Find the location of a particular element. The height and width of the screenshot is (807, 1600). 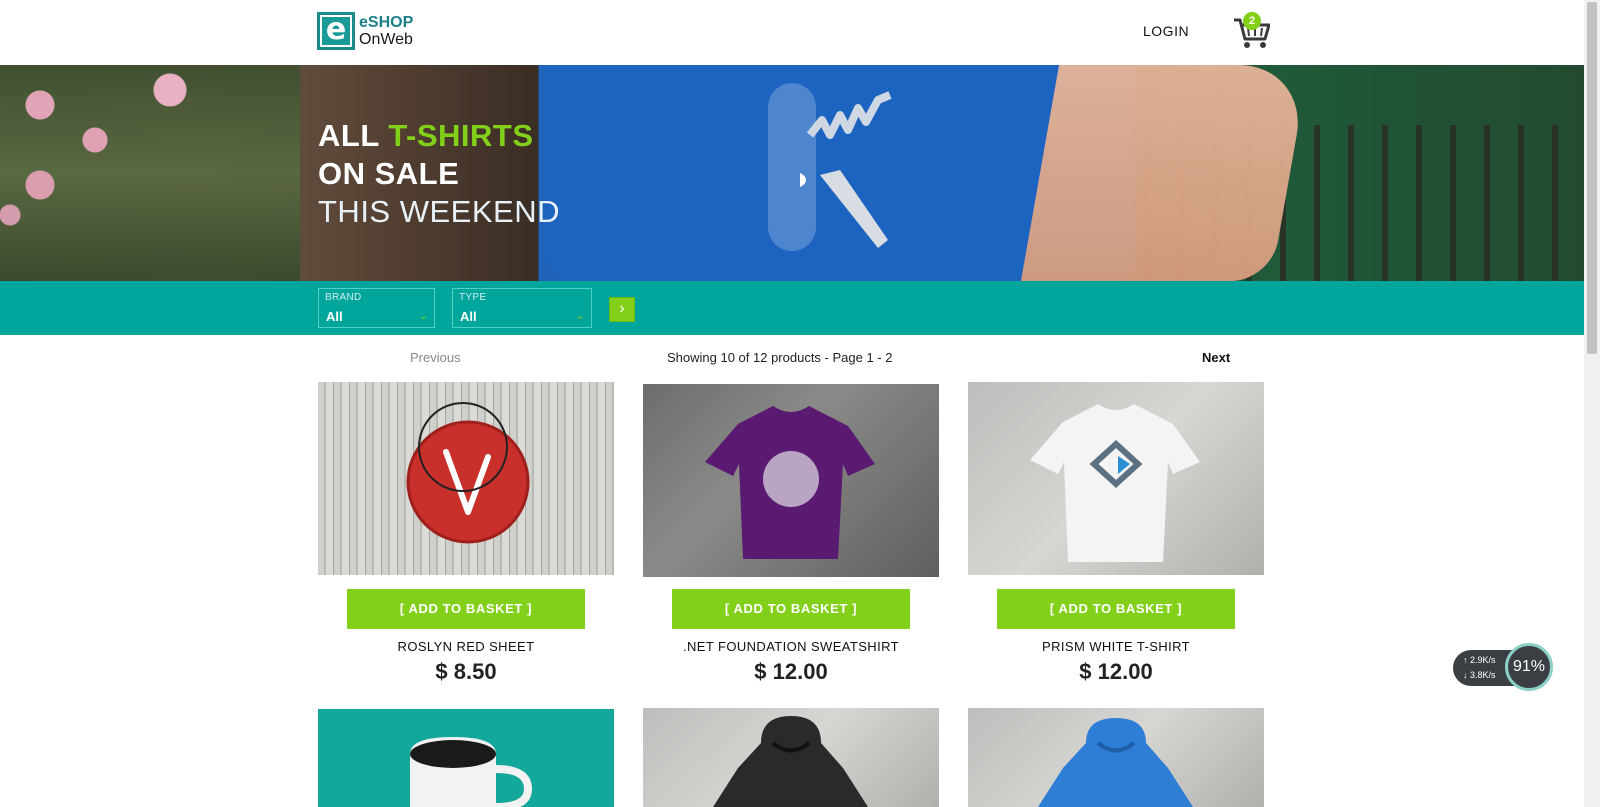

product-black-hoodie-image is located at coordinates (790, 761).